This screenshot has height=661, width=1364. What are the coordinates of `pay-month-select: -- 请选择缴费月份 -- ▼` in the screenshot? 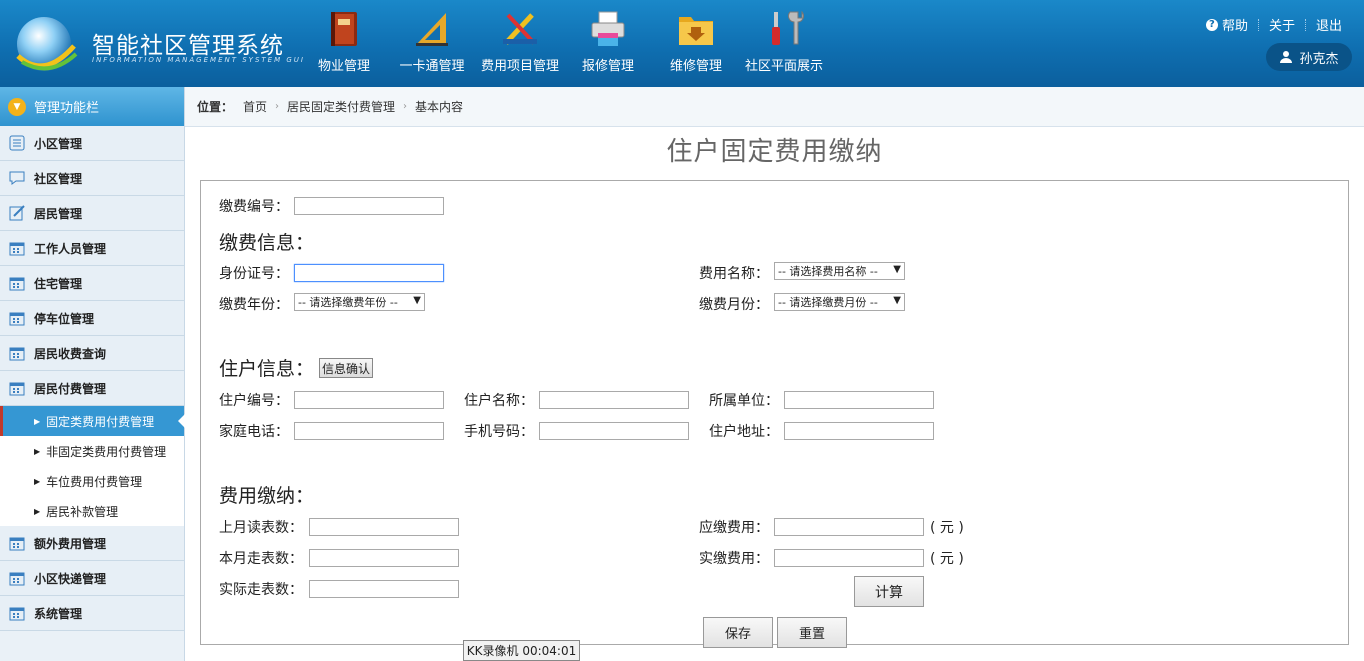 It's located at (839, 302).